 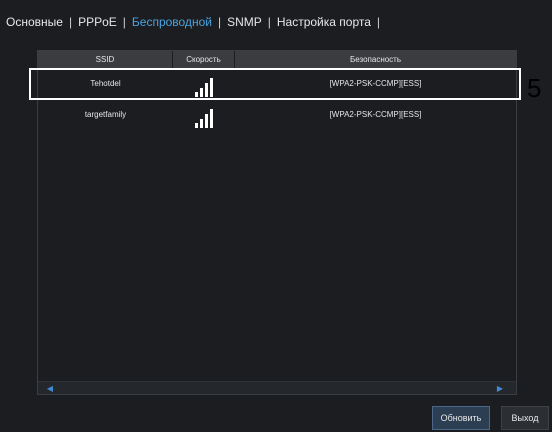 What do you see at coordinates (244, 22) in the screenshot?
I see `tab-snmp: SNMP` at bounding box center [244, 22].